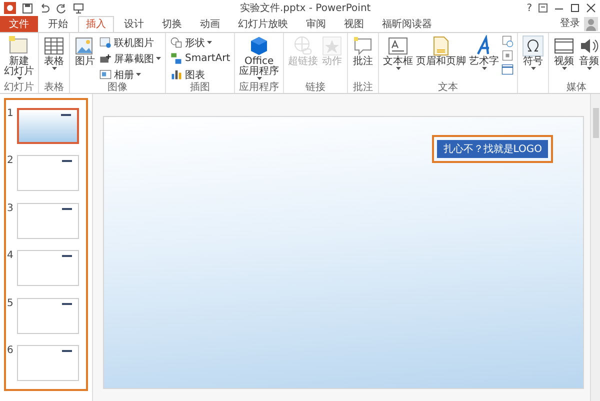  Describe the element at coordinates (19, 57) in the screenshot. I see `ribbon-button: 新建 幻灯片` at that location.